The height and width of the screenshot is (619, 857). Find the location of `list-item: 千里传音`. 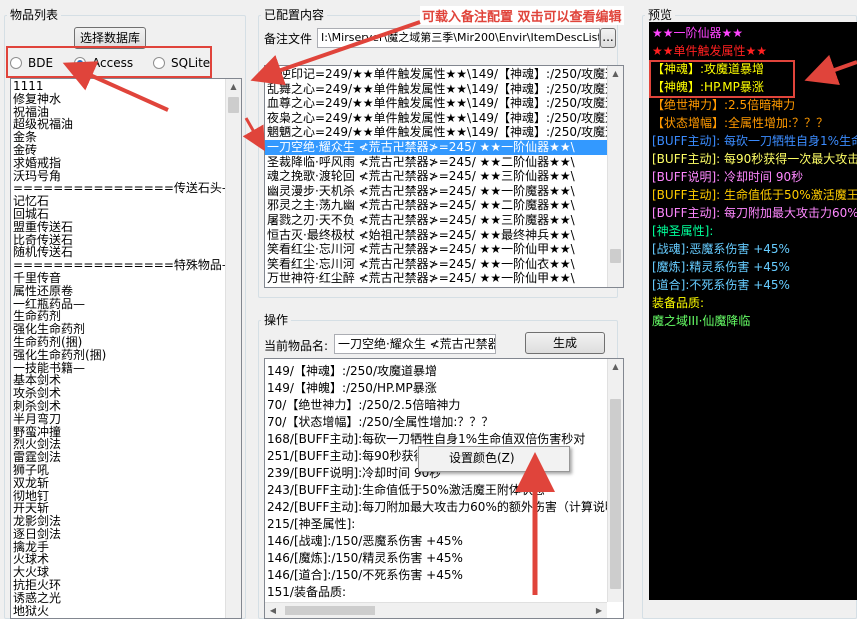

list-item: 千里传音 is located at coordinates (118, 278).